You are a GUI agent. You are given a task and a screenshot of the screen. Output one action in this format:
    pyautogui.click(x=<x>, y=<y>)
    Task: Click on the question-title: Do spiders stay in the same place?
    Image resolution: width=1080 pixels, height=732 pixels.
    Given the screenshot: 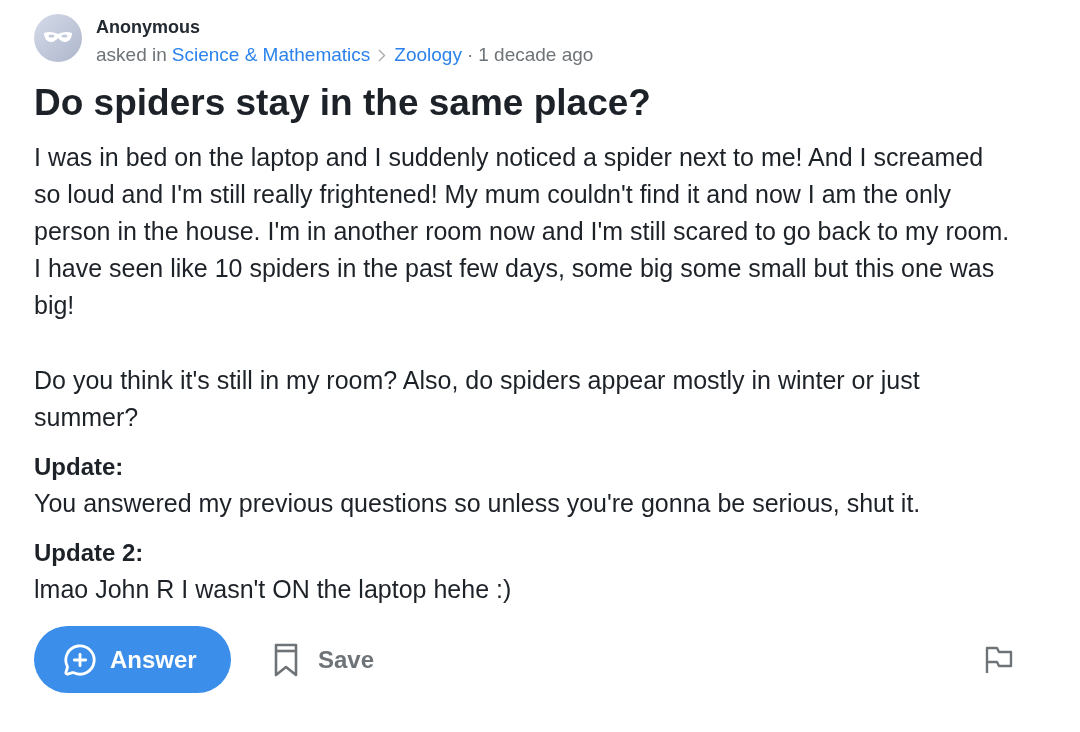 What is the action you would take?
    pyautogui.click(x=343, y=103)
    